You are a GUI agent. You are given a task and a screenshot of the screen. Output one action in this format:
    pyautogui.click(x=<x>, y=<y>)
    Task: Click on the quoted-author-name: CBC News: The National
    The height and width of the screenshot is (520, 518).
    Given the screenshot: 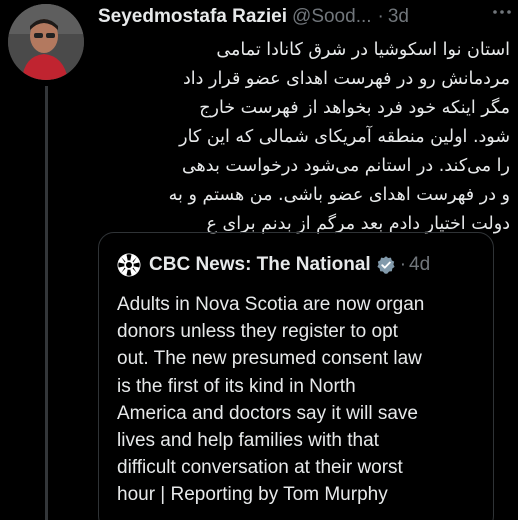 What is the action you would take?
    pyautogui.click(x=260, y=265)
    